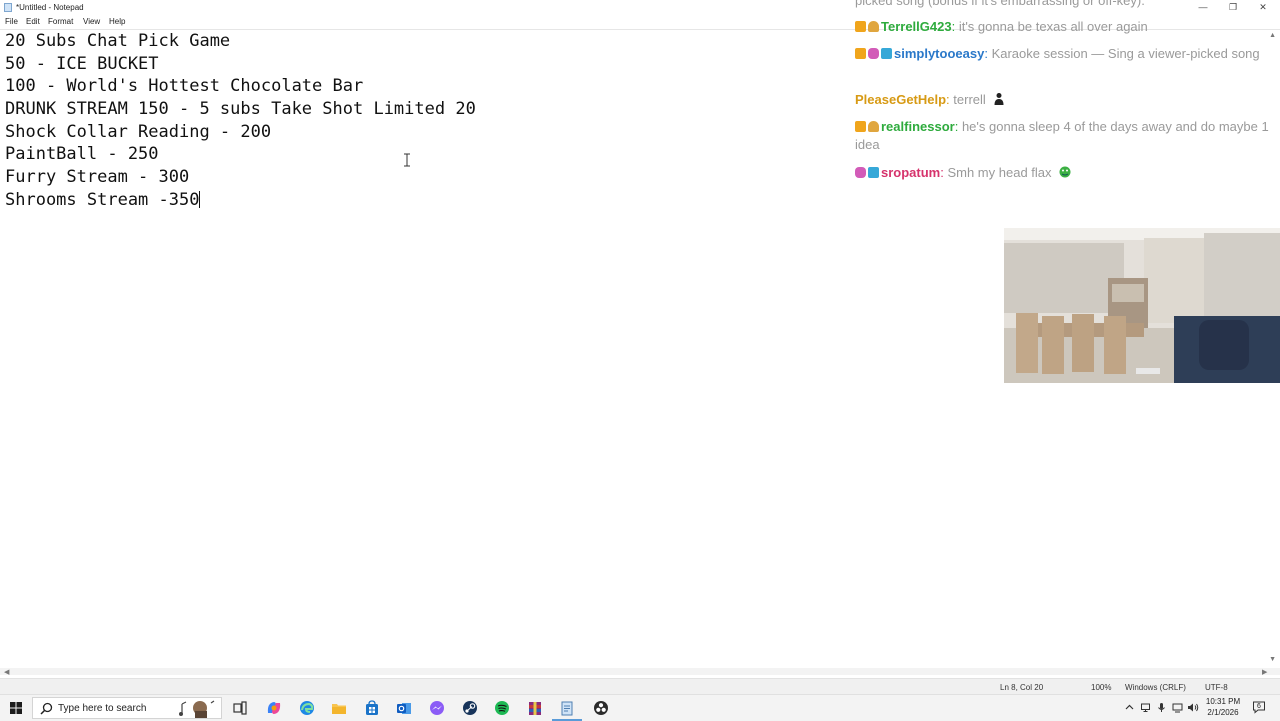 This screenshot has height=721, width=1280. What do you see at coordinates (1129, 707) in the screenshot?
I see `chevron-up-icon` at bounding box center [1129, 707].